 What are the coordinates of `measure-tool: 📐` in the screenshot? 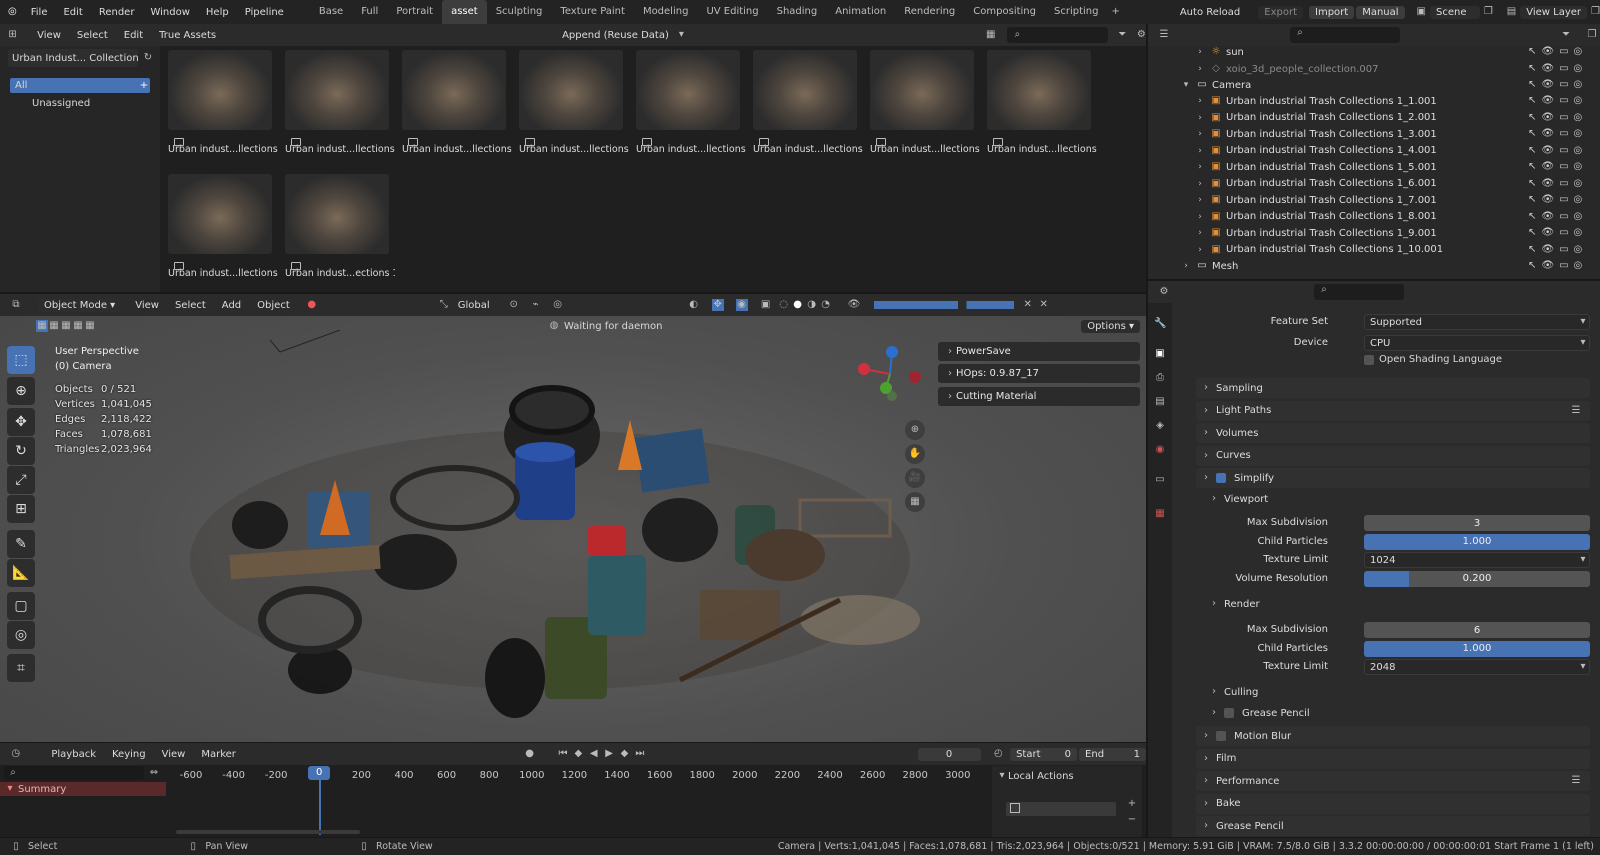 It's located at (21, 573).